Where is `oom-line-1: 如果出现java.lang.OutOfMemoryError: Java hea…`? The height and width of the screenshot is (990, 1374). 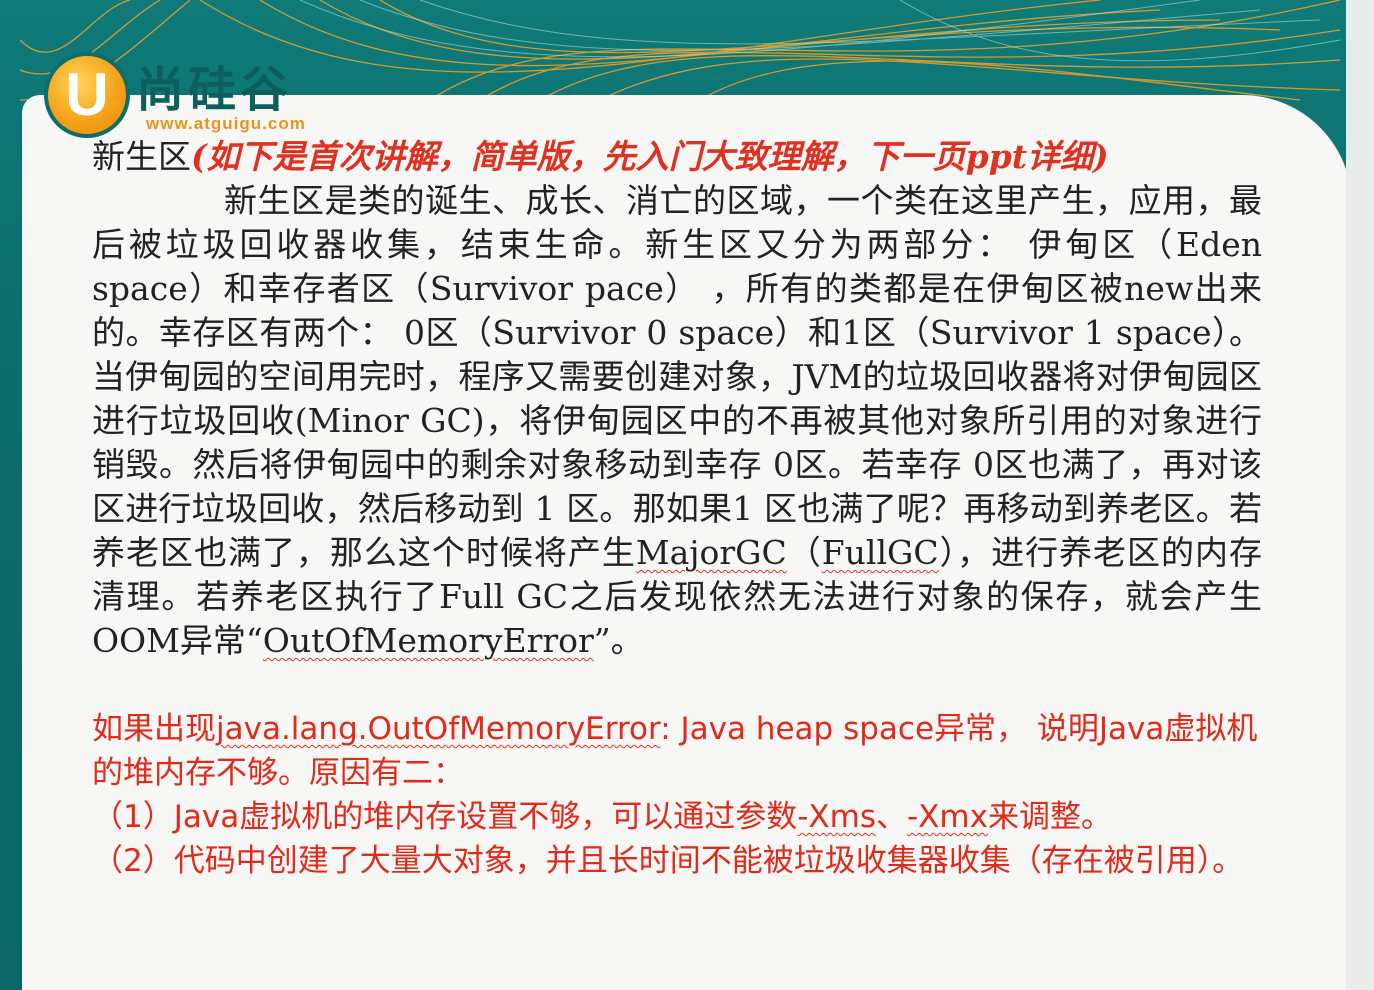 oom-line-1: 如果出现java.lang.OutOfMemoryError: Java hea… is located at coordinates (677, 751).